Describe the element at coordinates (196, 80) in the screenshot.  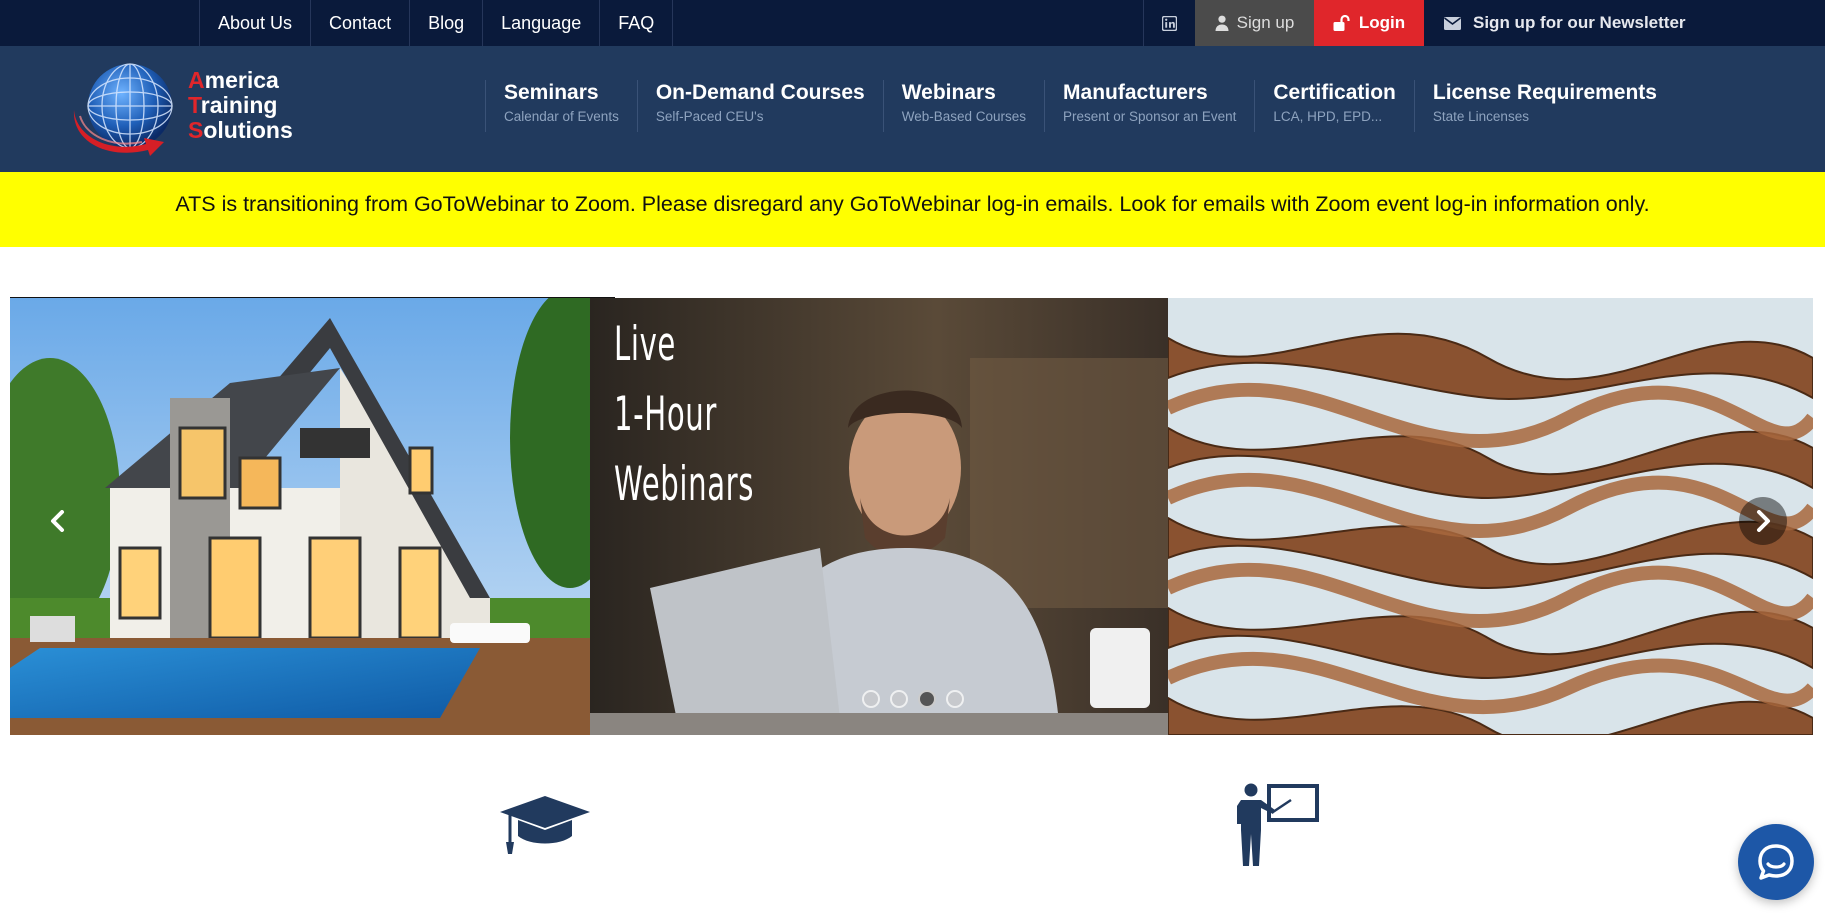
I see `logo-letter-a: A` at that location.